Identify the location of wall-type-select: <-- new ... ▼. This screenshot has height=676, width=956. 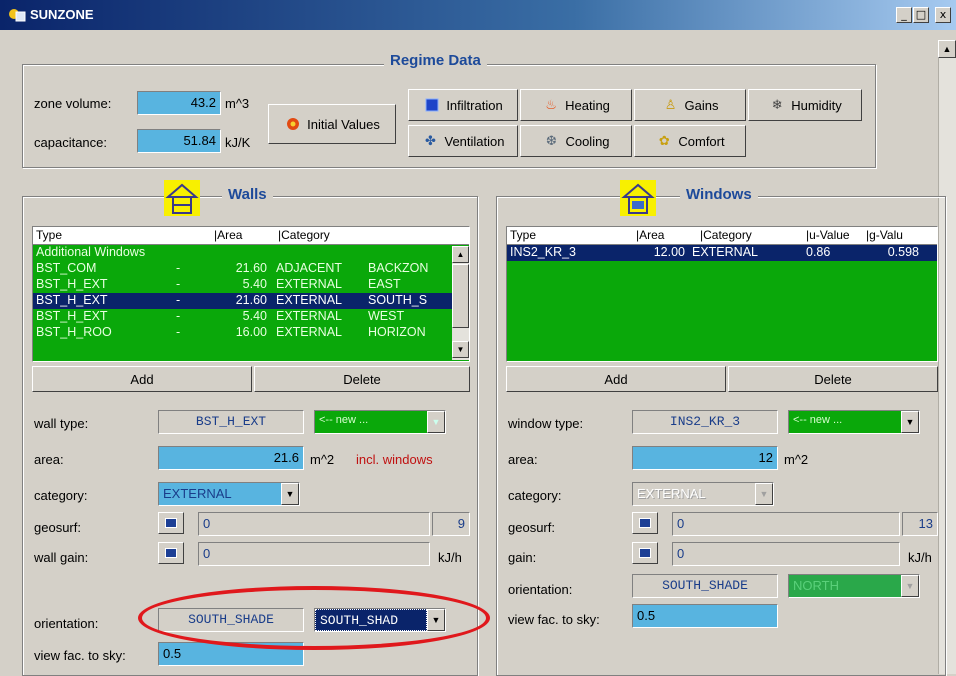
(380, 422).